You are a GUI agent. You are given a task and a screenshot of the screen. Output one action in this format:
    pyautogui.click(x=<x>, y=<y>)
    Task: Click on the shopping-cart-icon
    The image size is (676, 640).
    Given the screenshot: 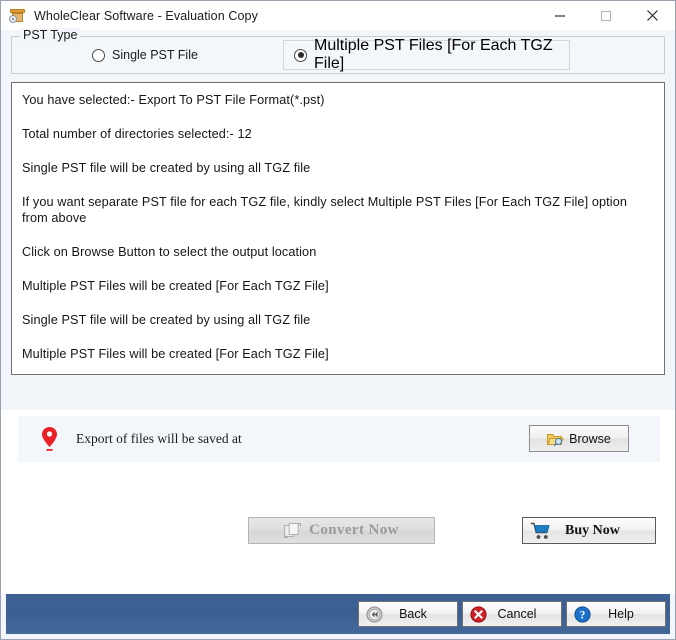 What is the action you would take?
    pyautogui.click(x=541, y=531)
    